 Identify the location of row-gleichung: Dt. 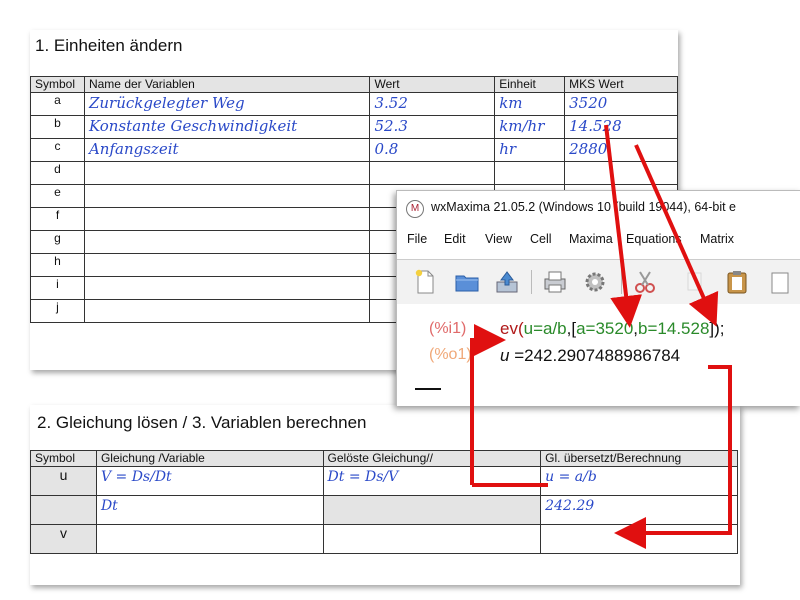
(209, 510).